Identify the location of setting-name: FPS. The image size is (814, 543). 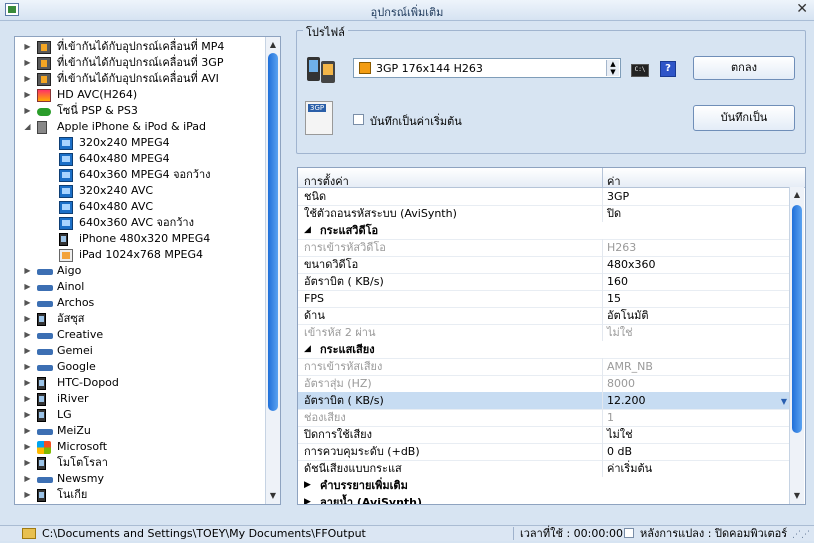
(314, 298).